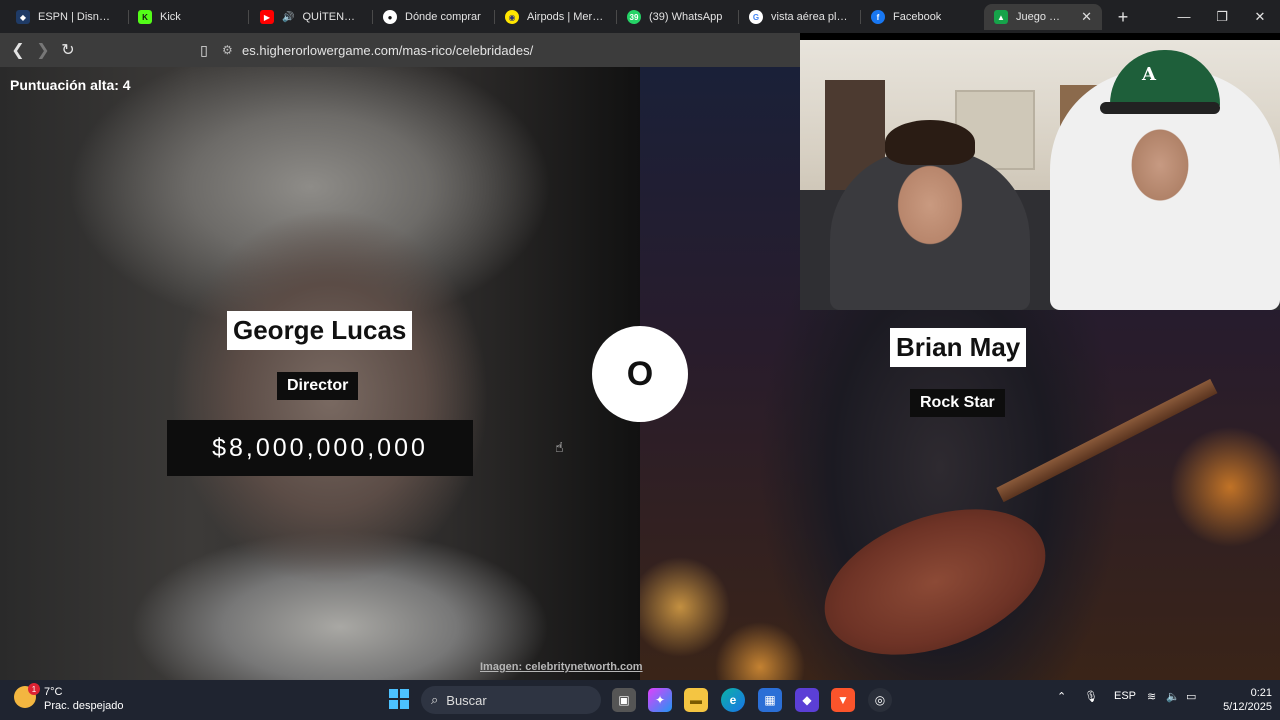 The height and width of the screenshot is (720, 1280). What do you see at coordinates (624, 700) in the screenshot?
I see `task-view-icon: ▣` at bounding box center [624, 700].